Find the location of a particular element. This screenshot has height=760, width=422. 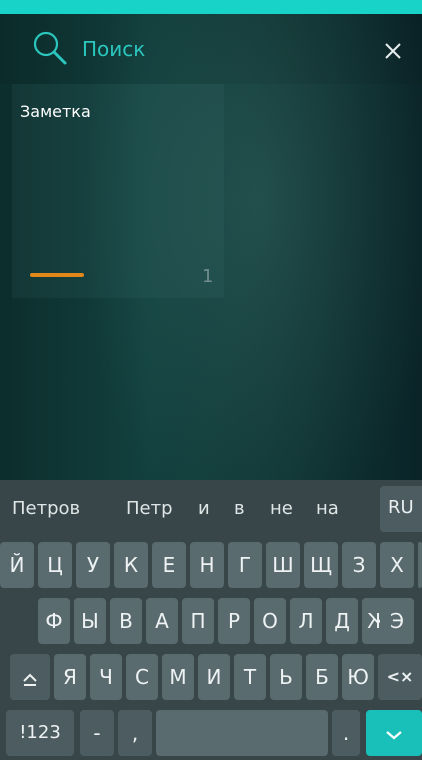

note-title: Заметка is located at coordinates (55, 111).